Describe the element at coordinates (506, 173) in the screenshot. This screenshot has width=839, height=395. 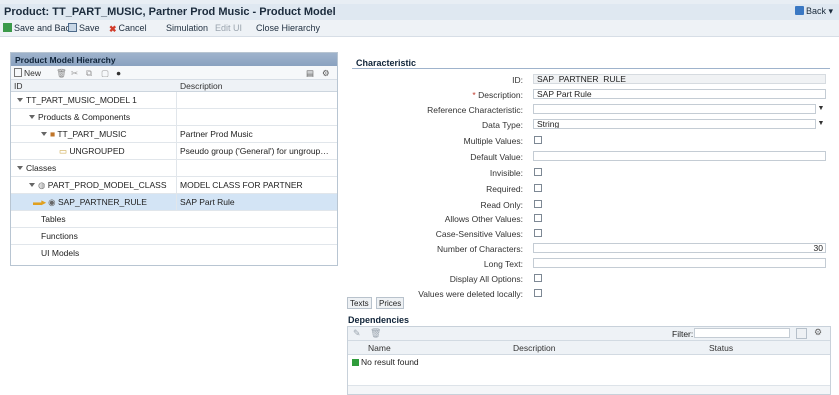
I see `invisible-label: Invisible:` at that location.